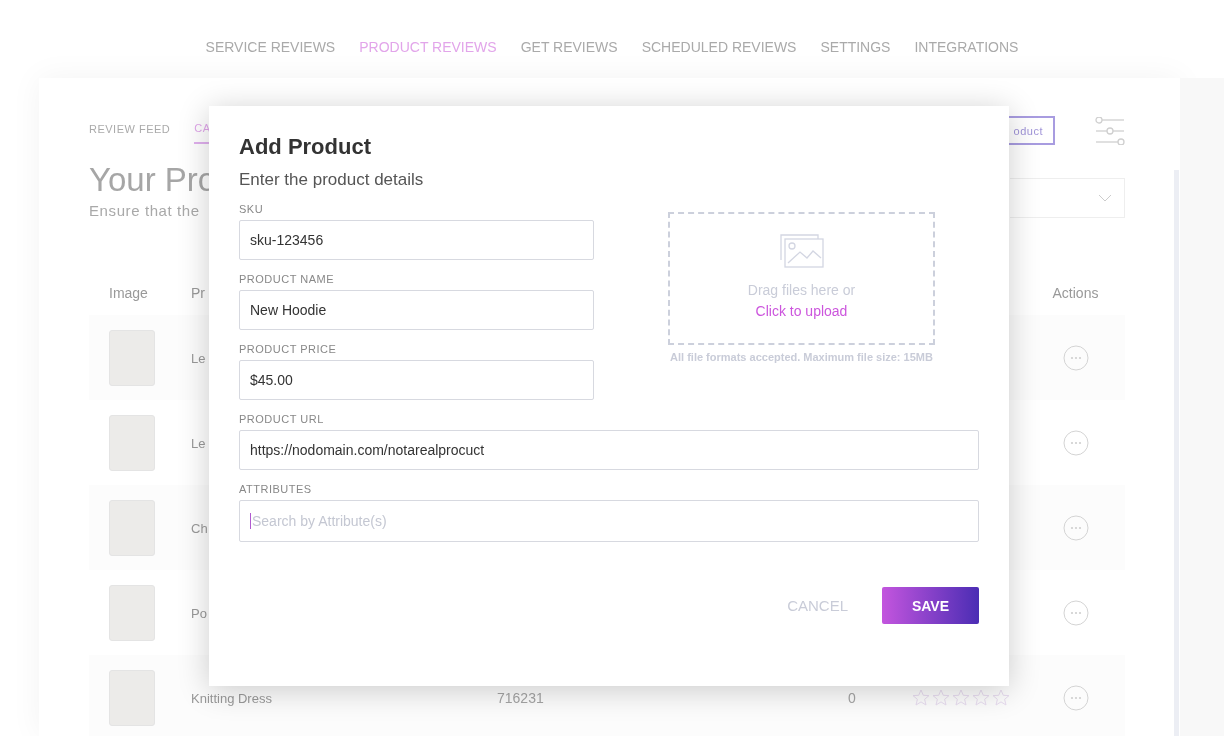 This screenshot has height=736, width=1224. What do you see at coordinates (145, 210) in the screenshot?
I see `page-subtitle: Ensure that the` at bounding box center [145, 210].